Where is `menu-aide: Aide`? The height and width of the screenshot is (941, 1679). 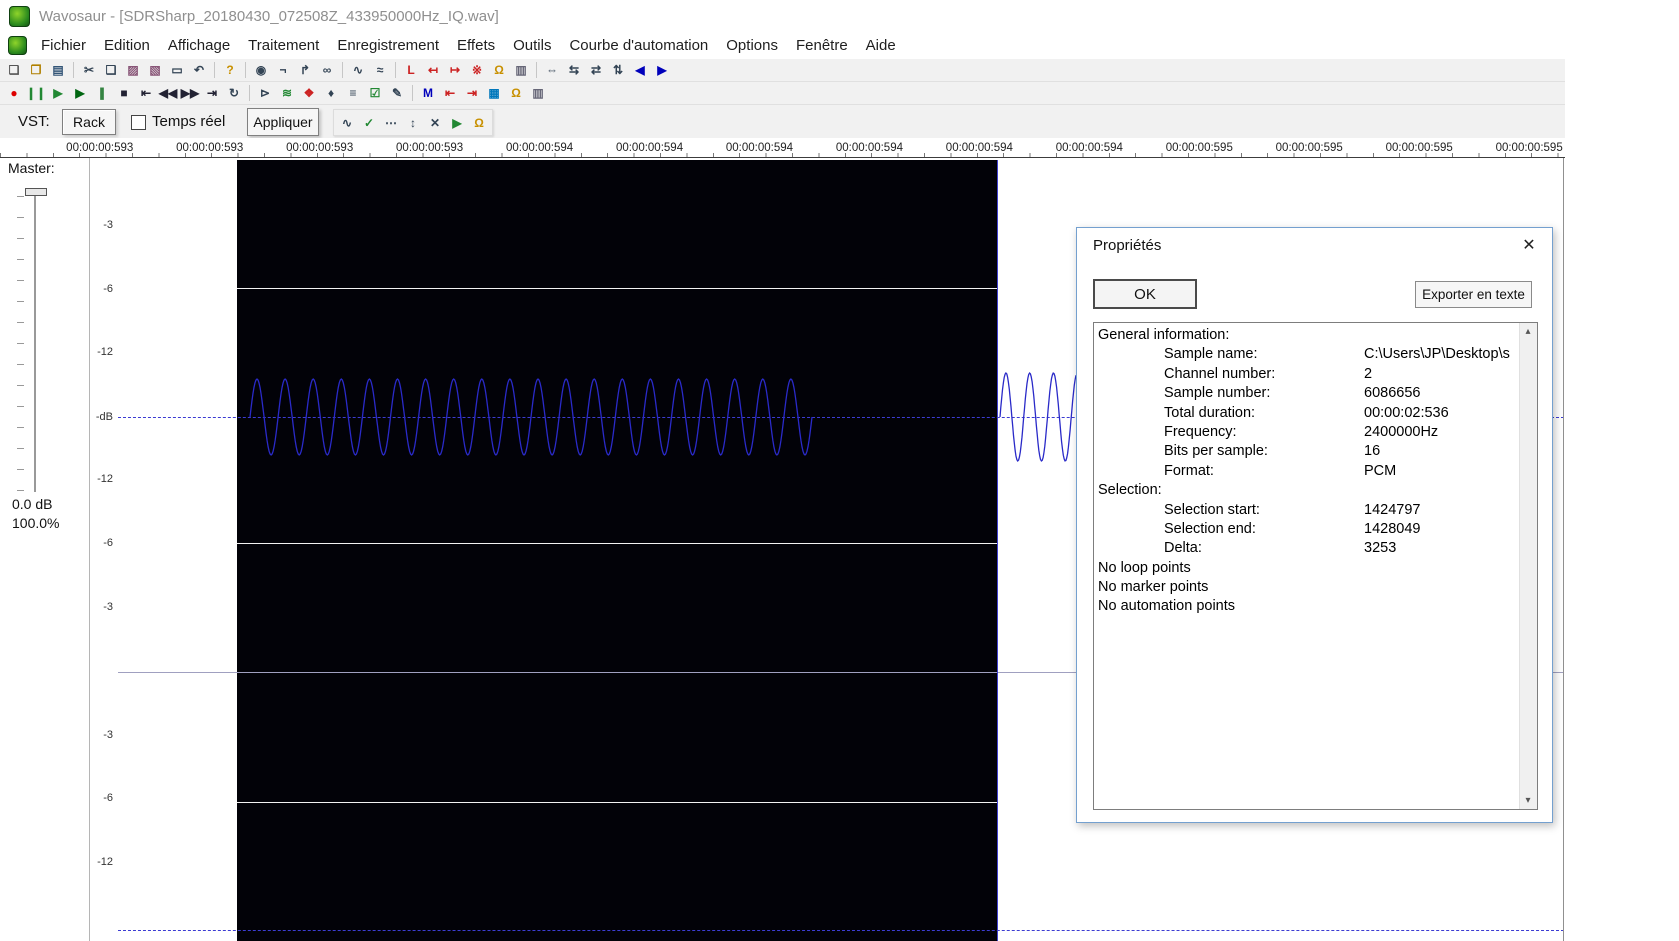 menu-aide: Aide is located at coordinates (881, 45).